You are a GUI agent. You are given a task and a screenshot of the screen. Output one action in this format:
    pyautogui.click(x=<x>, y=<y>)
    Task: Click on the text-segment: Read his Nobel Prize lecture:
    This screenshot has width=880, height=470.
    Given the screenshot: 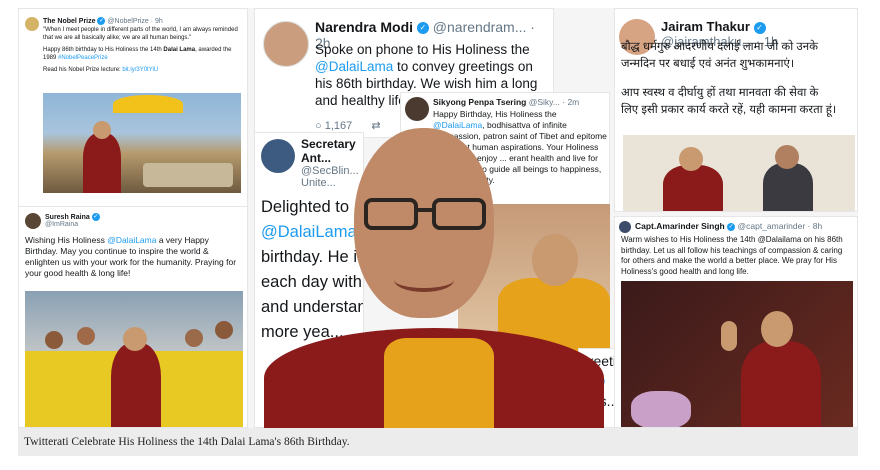 What is the action you would take?
    pyautogui.click(x=83, y=70)
    